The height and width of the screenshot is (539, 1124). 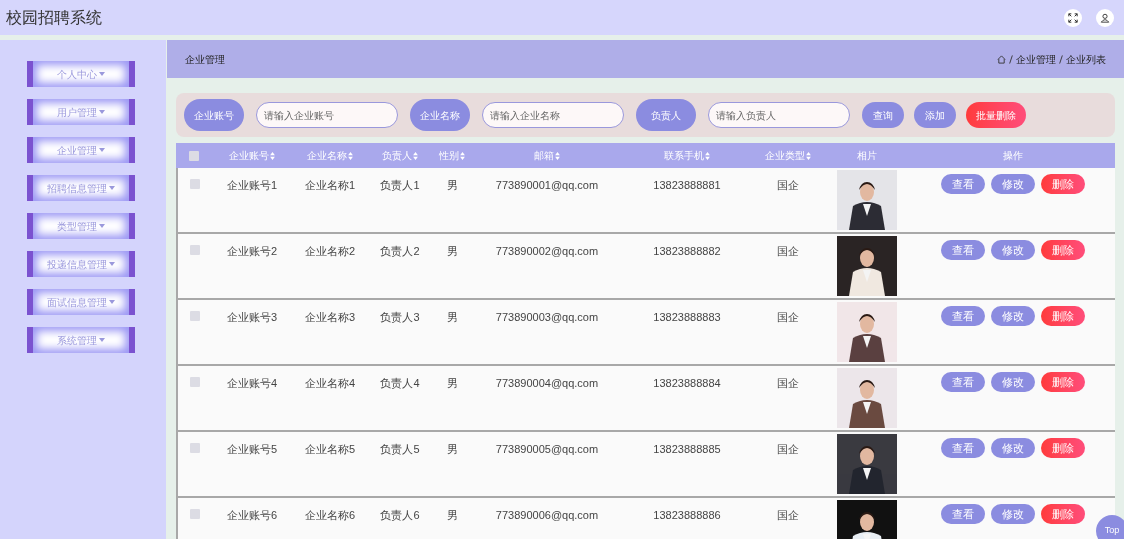 I want to click on search-button: 添加, so click(x=935, y=115).